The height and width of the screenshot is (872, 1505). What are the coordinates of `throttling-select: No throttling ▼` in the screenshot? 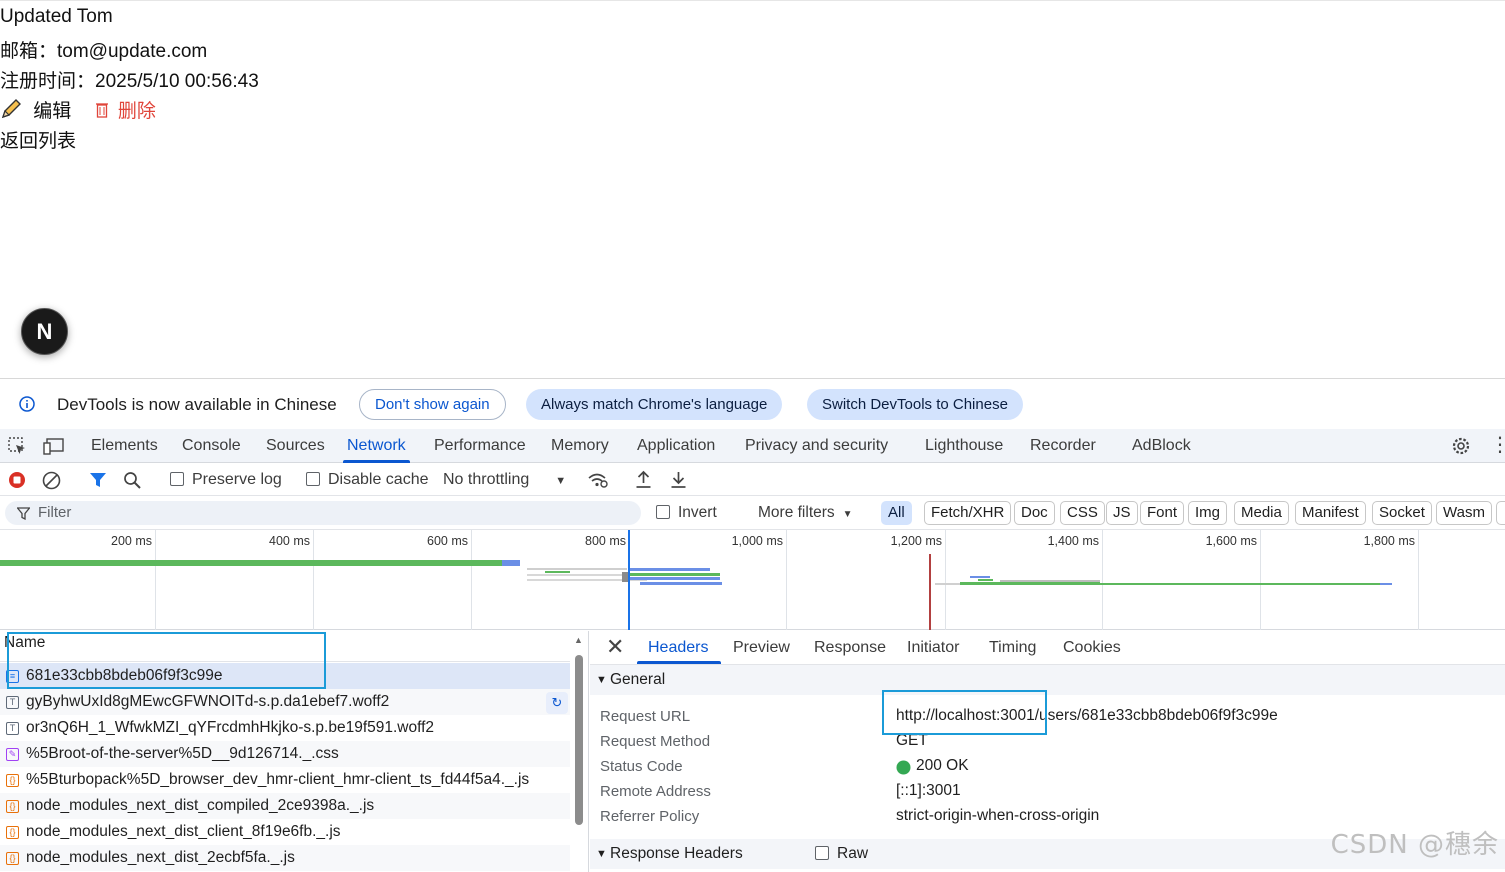 It's located at (504, 479).